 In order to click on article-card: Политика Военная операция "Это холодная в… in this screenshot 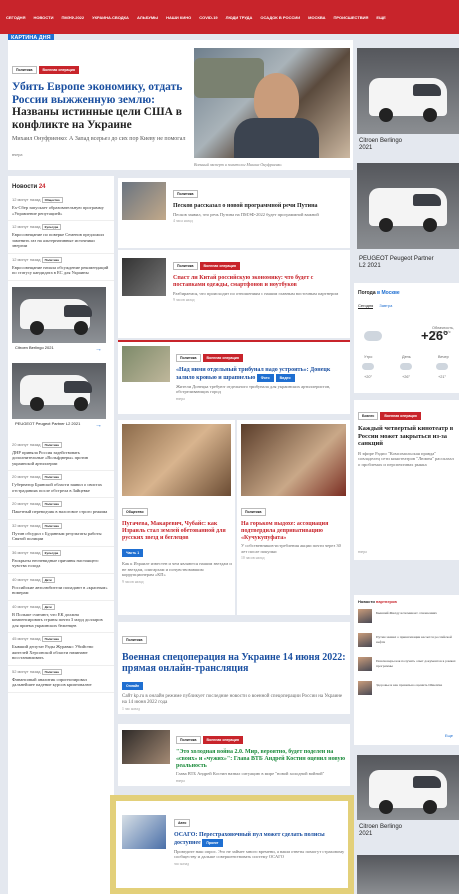, I will do `click(234, 755)`.